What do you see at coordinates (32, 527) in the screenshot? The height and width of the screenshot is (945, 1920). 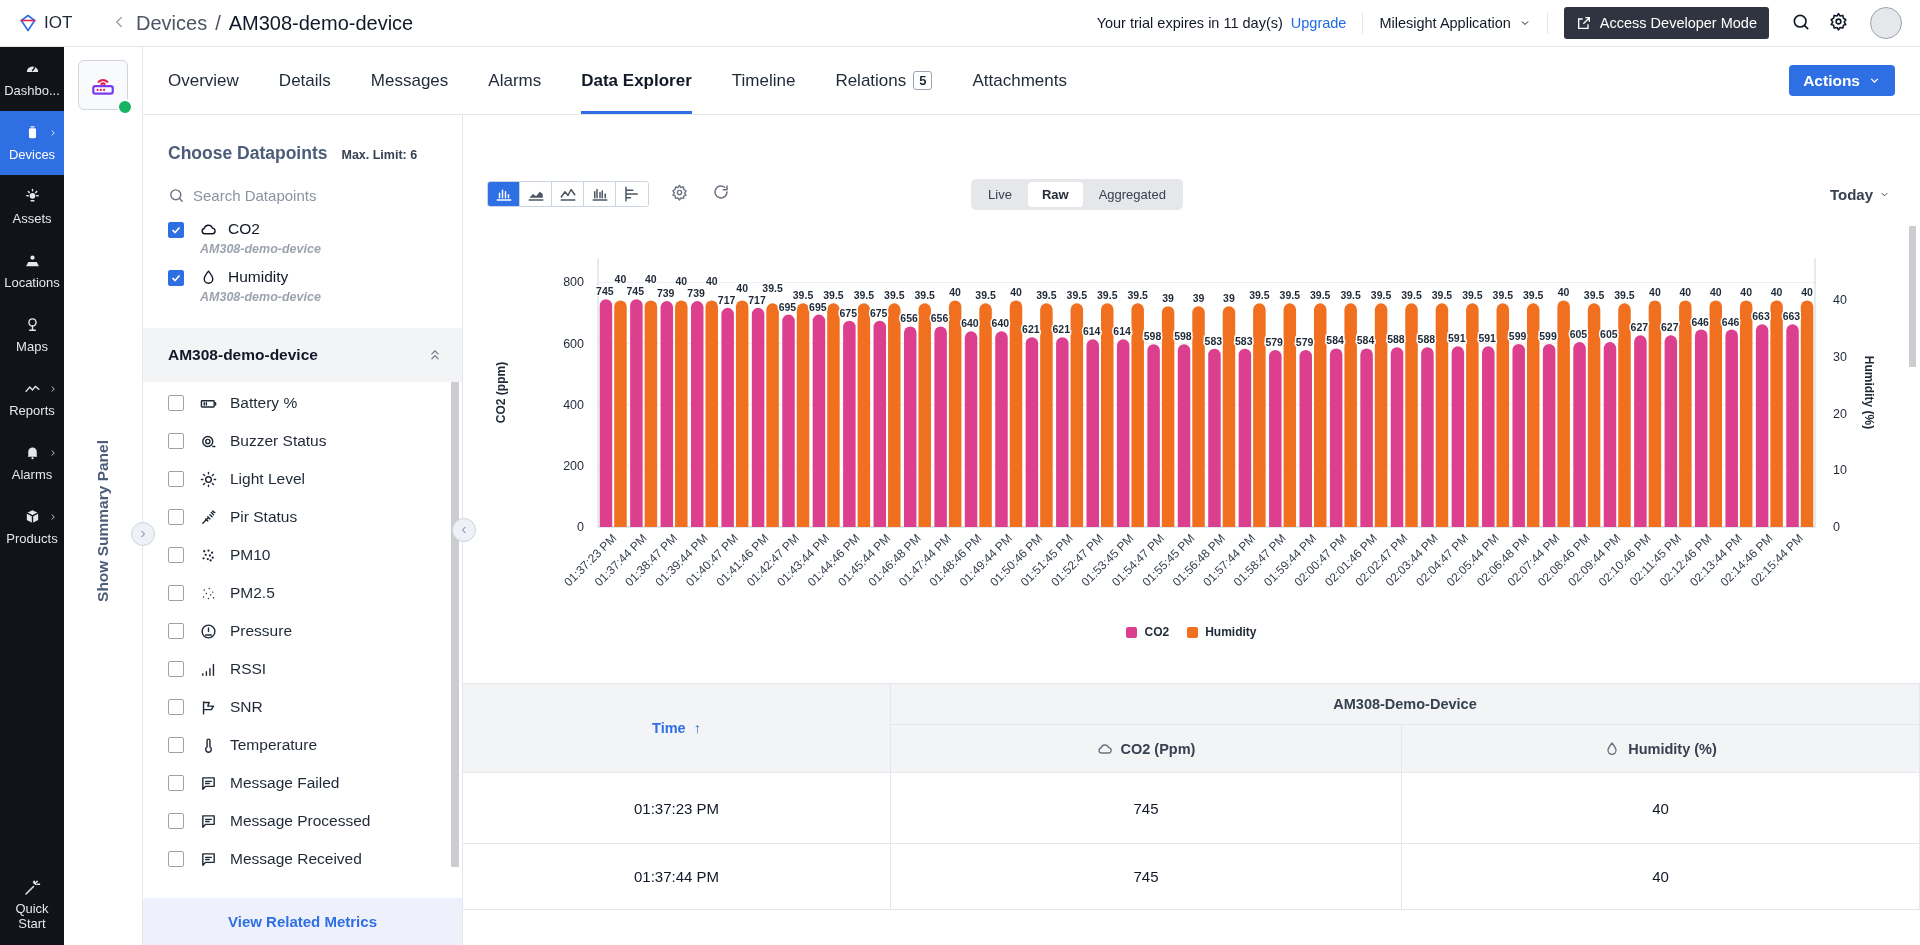 I see `nav-item: Products` at bounding box center [32, 527].